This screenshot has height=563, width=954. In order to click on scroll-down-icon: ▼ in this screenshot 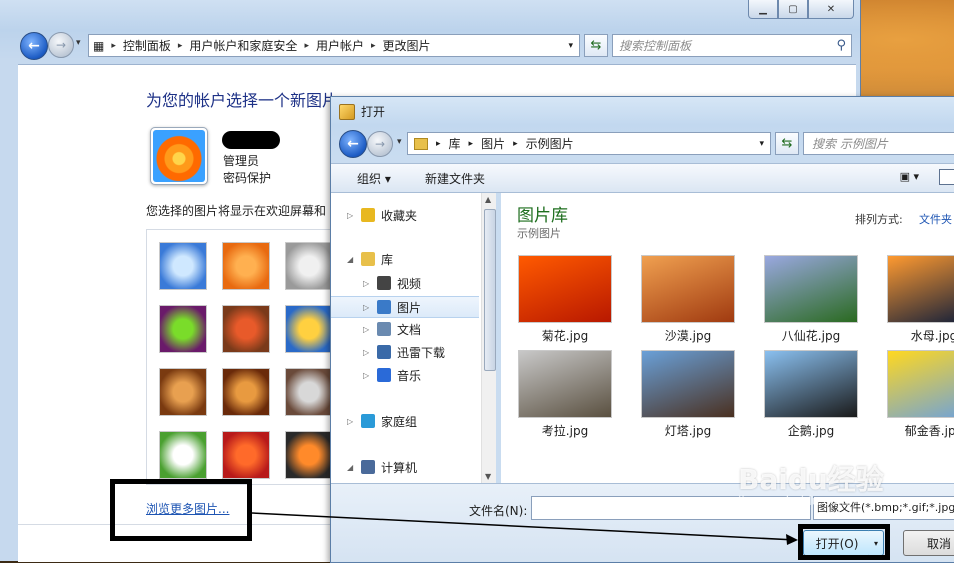, I will do `click(488, 476)`.